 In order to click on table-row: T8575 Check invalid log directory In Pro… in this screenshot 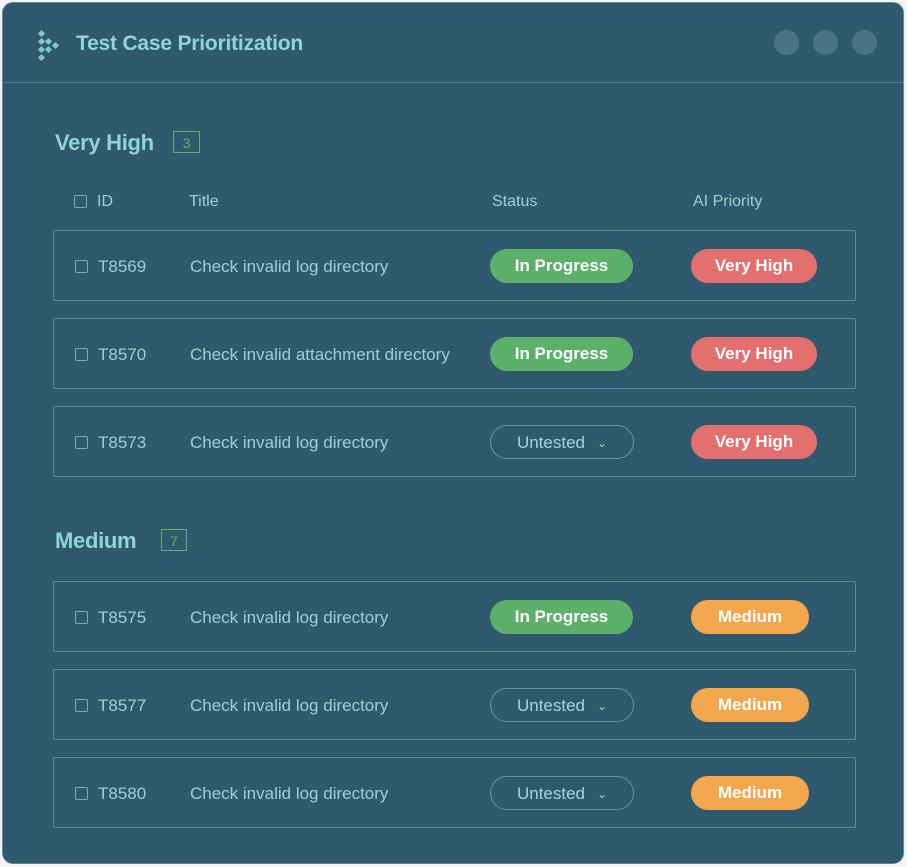, I will do `click(454, 616)`.